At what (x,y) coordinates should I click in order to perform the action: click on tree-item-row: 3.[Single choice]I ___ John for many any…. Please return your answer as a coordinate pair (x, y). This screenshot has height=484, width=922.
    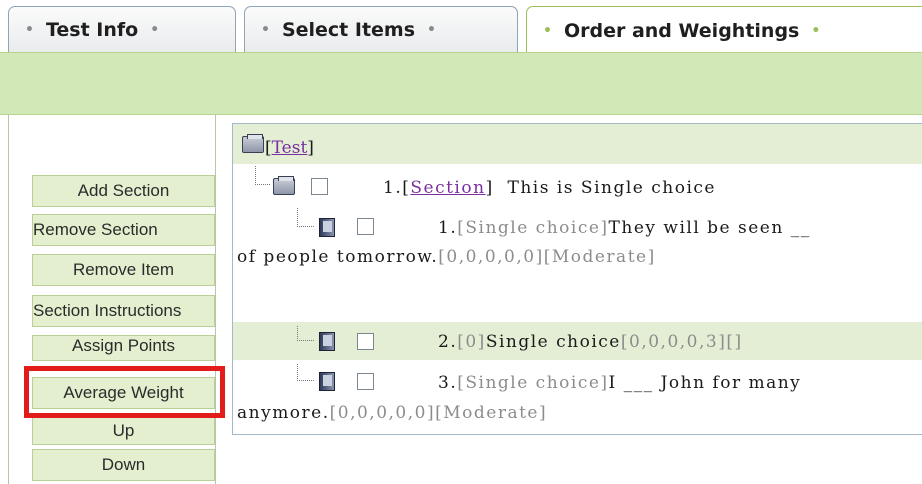
    Looking at the image, I should click on (577, 395).